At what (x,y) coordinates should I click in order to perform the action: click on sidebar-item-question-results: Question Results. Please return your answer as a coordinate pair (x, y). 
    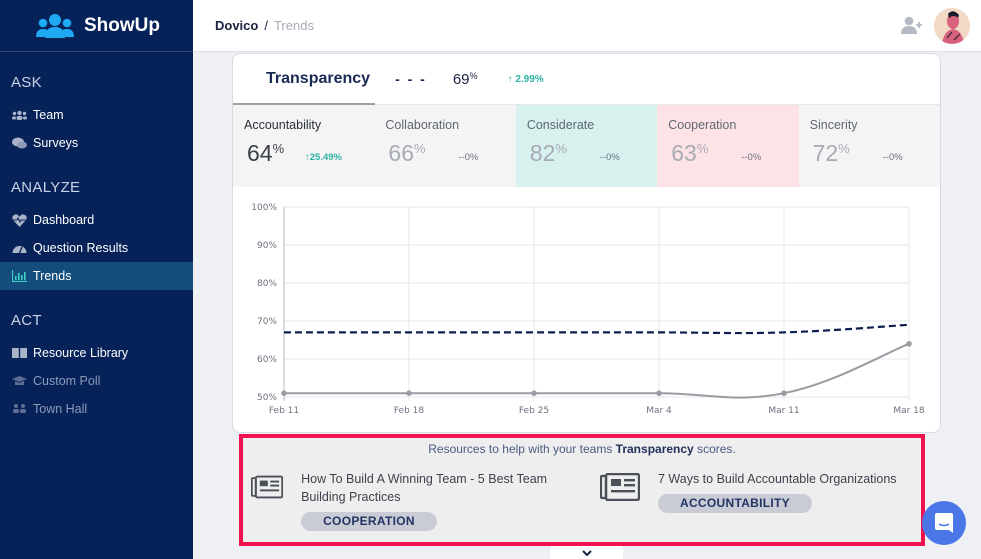
    Looking at the image, I should click on (96, 248).